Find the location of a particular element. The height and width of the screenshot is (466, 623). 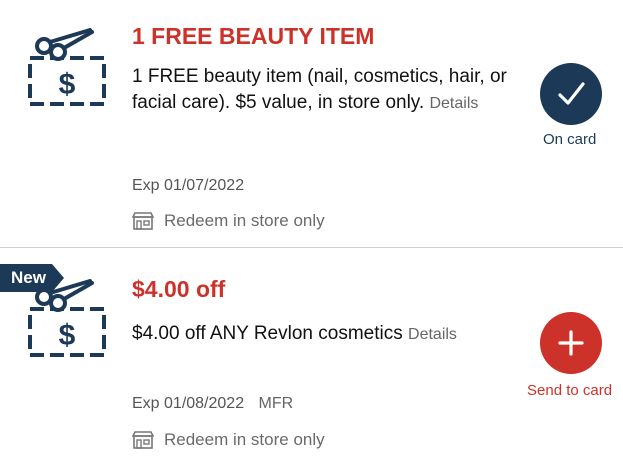

coupon-description-text: $4.00 off ANY Revlon cosmetics is located at coordinates (267, 333).